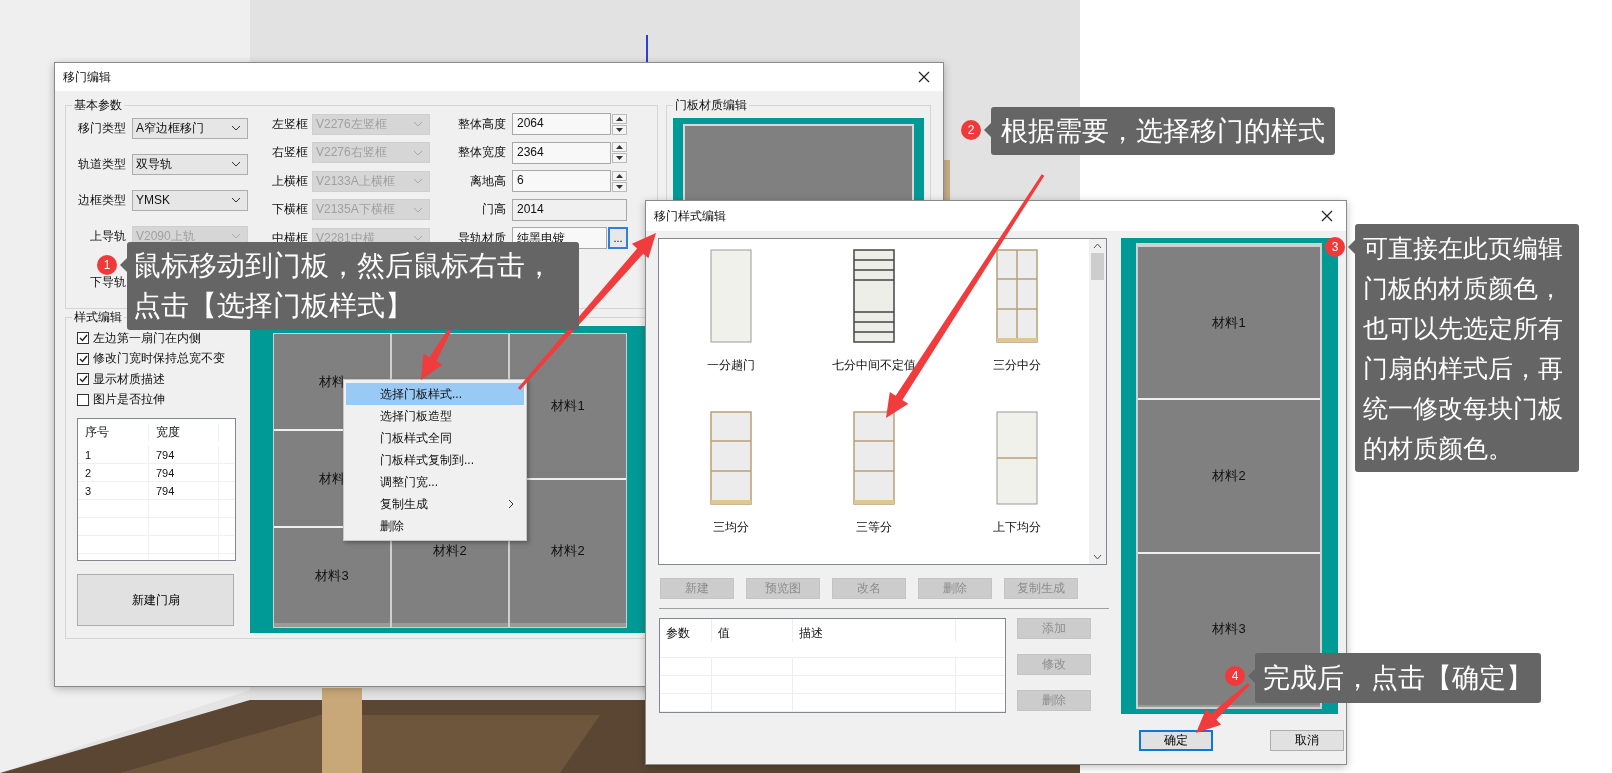  I want to click on style-item: 七分中间不定值, so click(874, 330).